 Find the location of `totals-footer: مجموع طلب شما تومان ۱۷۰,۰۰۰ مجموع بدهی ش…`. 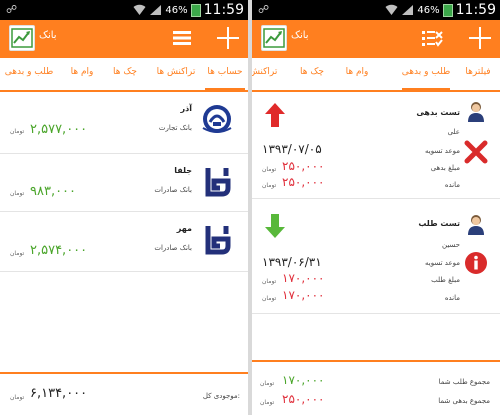

totals-footer: مجموع طلب شما تومان ۱۷۰,۰۰۰ مجموع بدهی ش… is located at coordinates (376, 387).